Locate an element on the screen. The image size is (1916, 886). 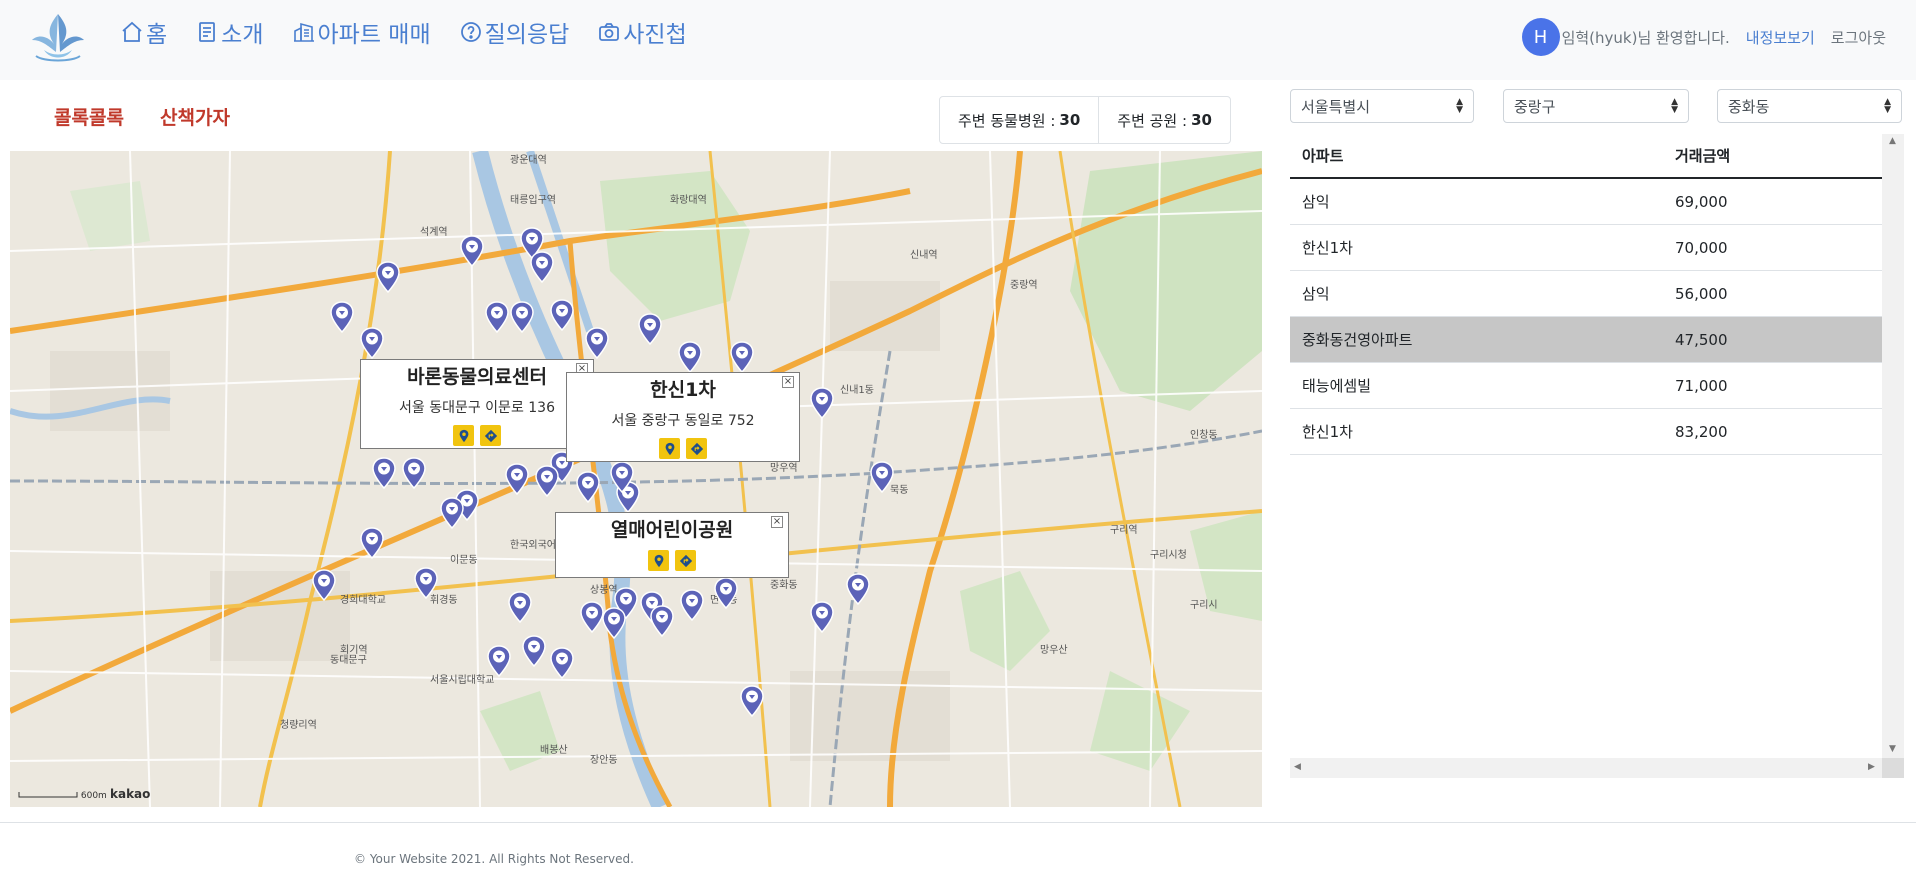
logo-icon is located at coordinates (58, 38).